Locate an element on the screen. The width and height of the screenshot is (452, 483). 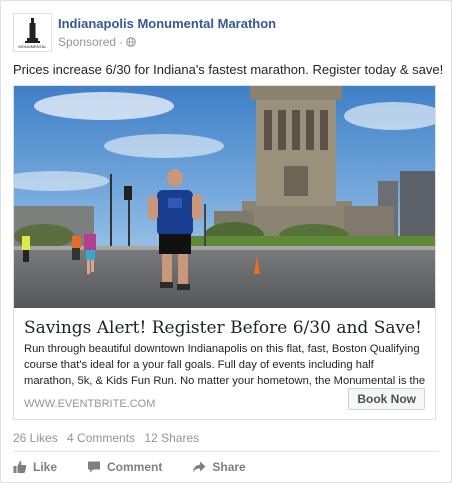
engagement-stats: 26 Likes 4 Comments 12 Shares is located at coordinates (109, 438).